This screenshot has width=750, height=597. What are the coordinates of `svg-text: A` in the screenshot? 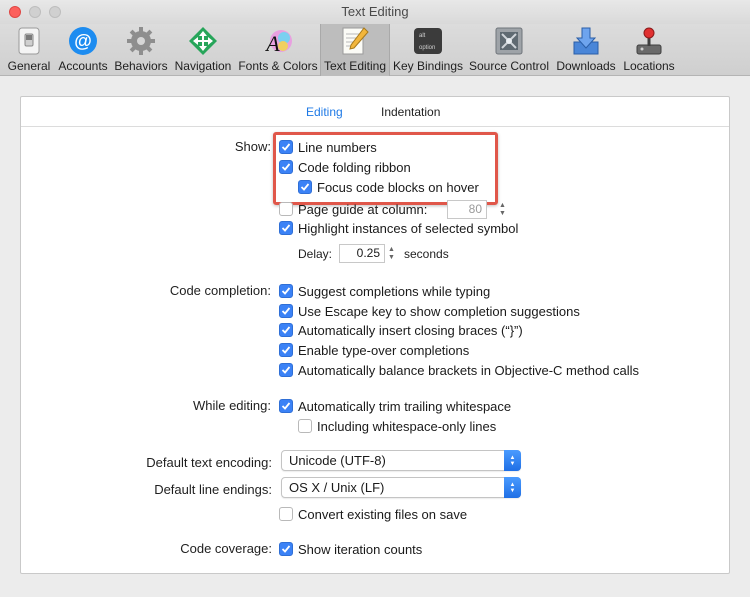 It's located at (272, 43).